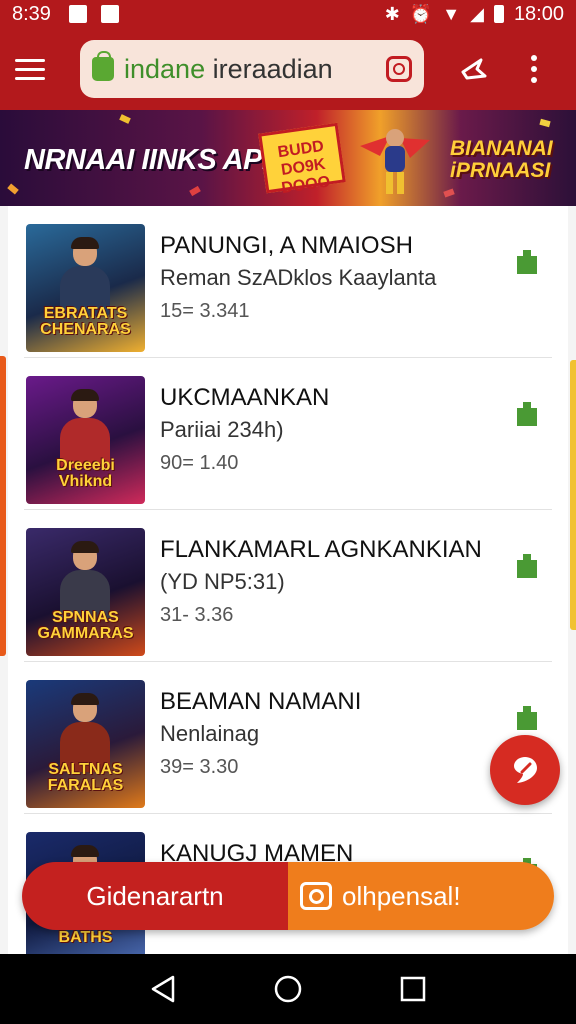 The height and width of the screenshot is (1024, 576). What do you see at coordinates (538, 13) in the screenshot?
I see `status-clock: 18:00` at bounding box center [538, 13].